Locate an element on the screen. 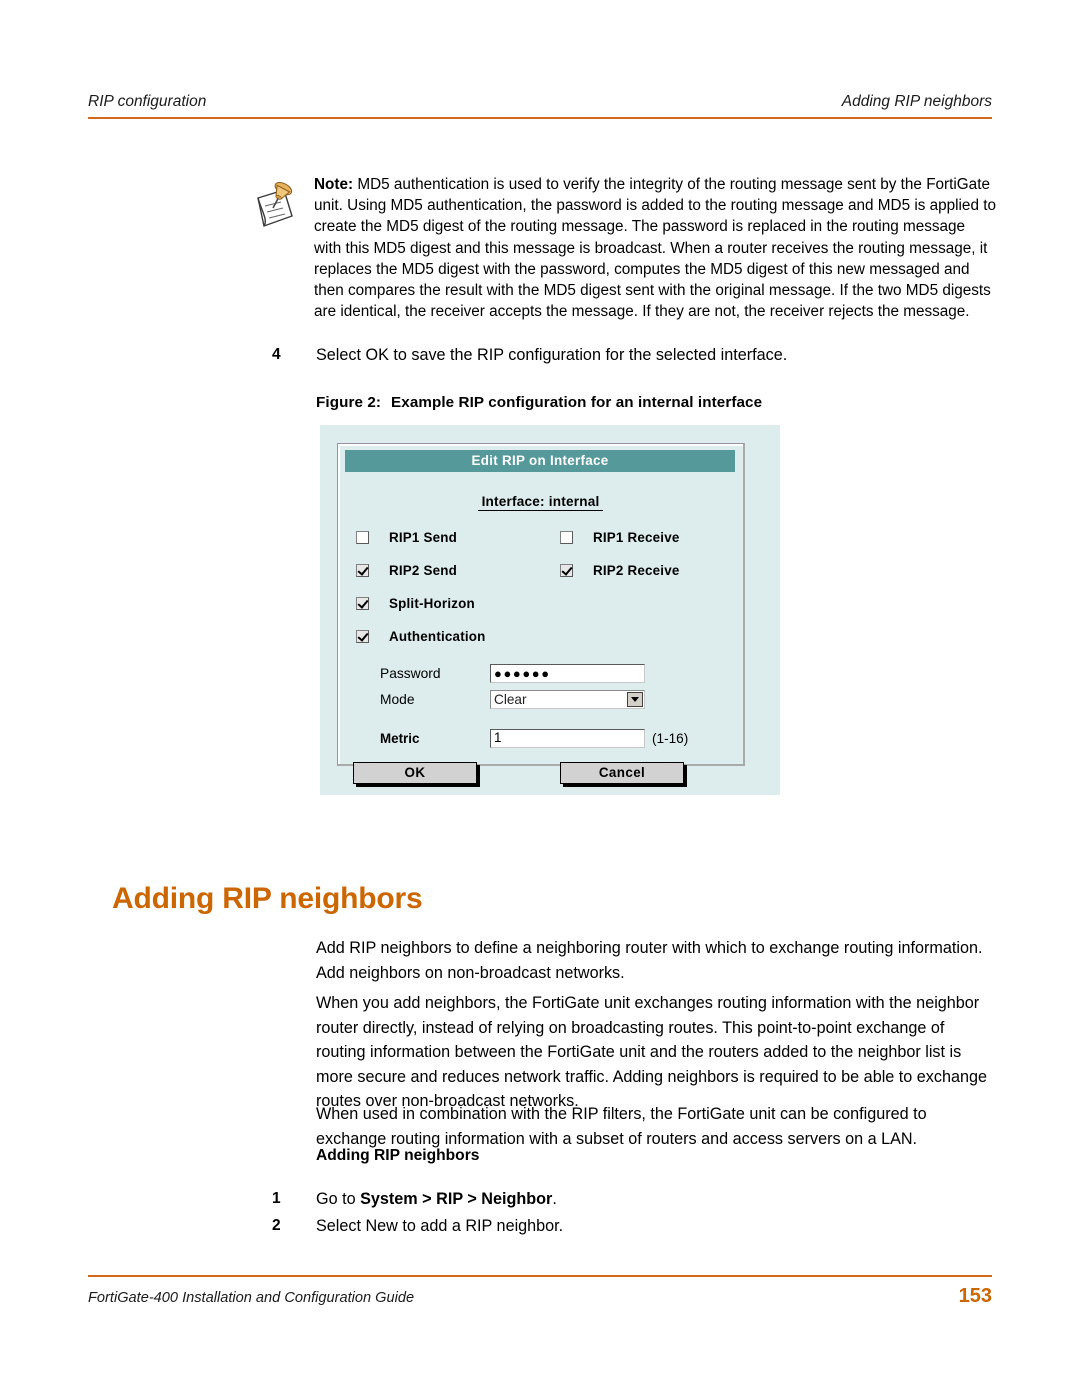 This screenshot has height=1397, width=1080. sub-heading: Adding RIP neighbors is located at coordinates (398, 1155).